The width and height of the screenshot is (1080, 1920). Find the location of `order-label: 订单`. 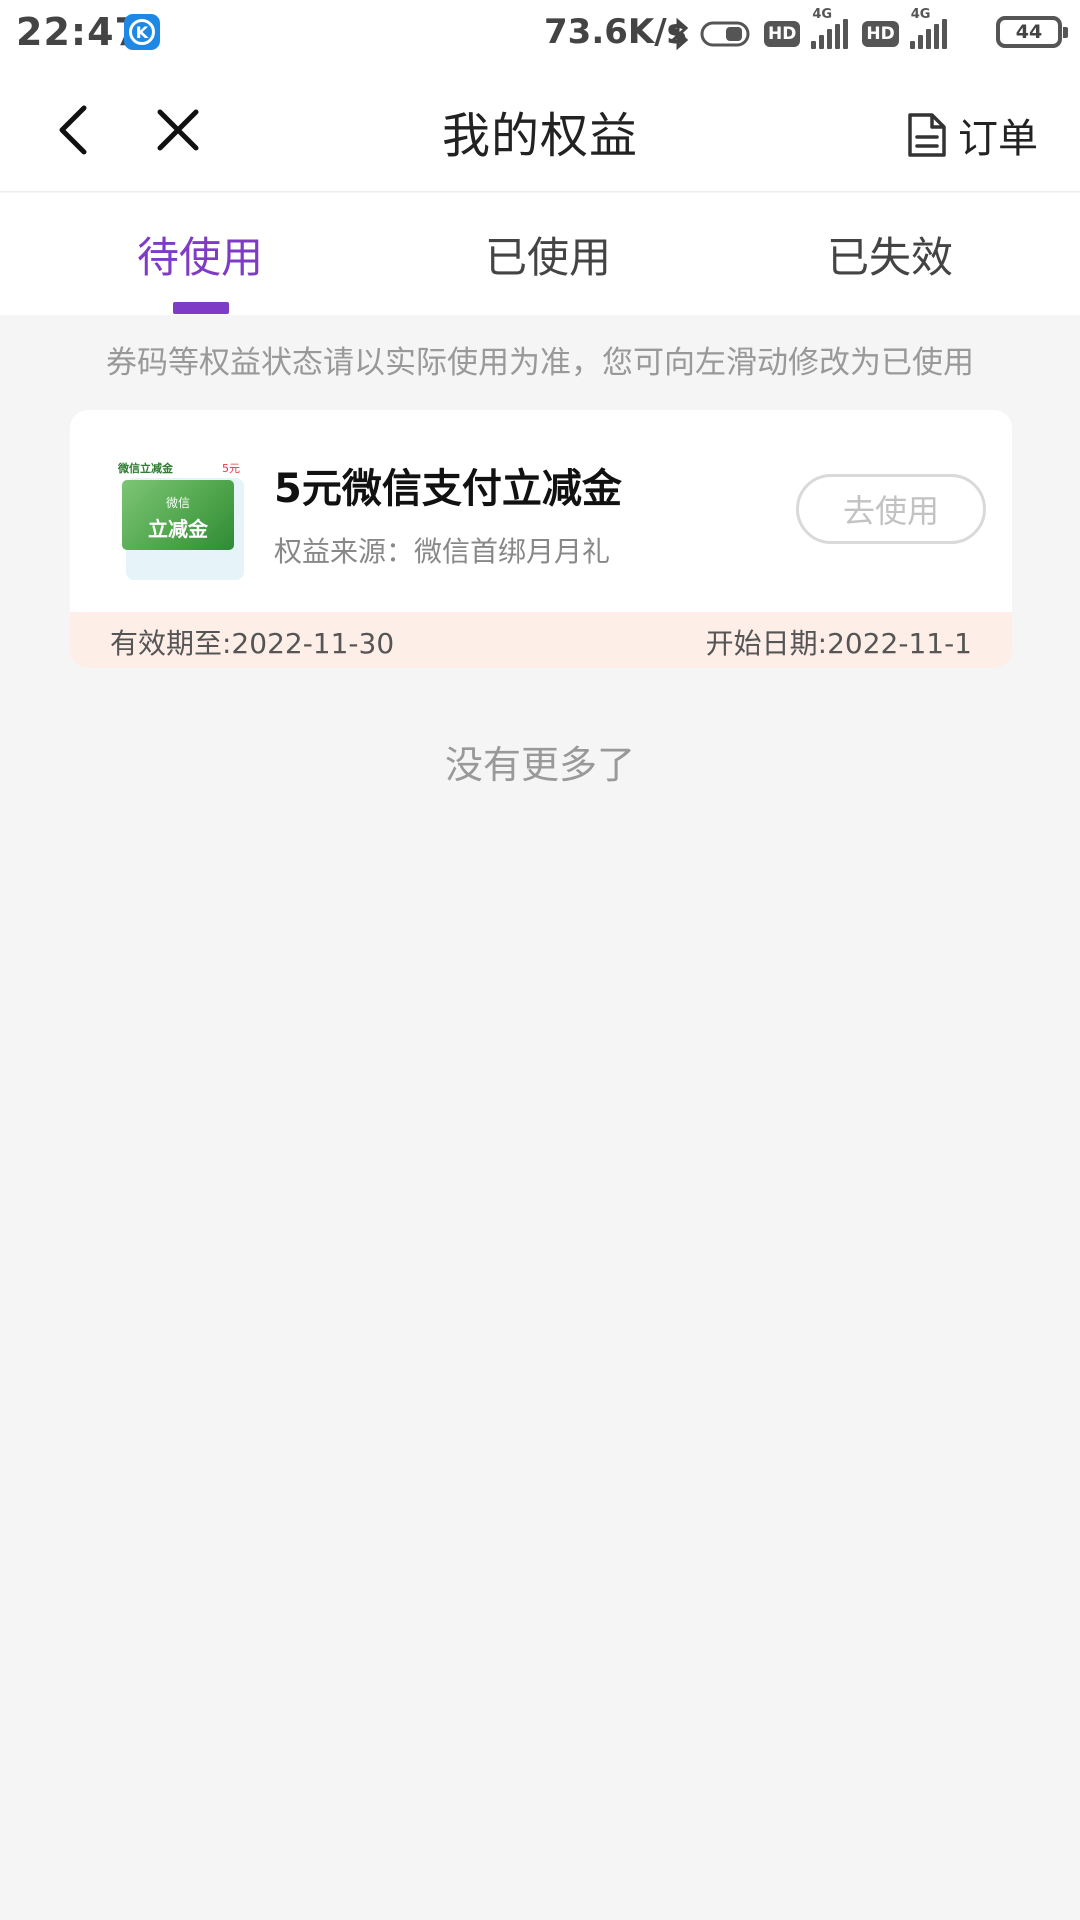

order-label: 订单 is located at coordinates (998, 139).